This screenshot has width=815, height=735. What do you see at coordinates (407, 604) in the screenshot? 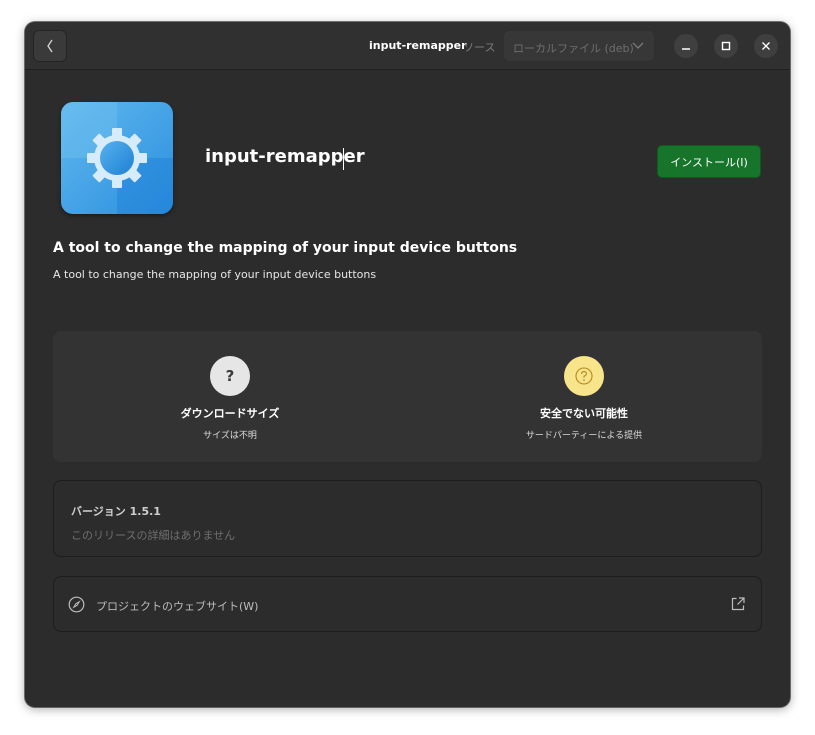
I see `project-website-link: プロジェクトのウェブサイト(W)` at bounding box center [407, 604].